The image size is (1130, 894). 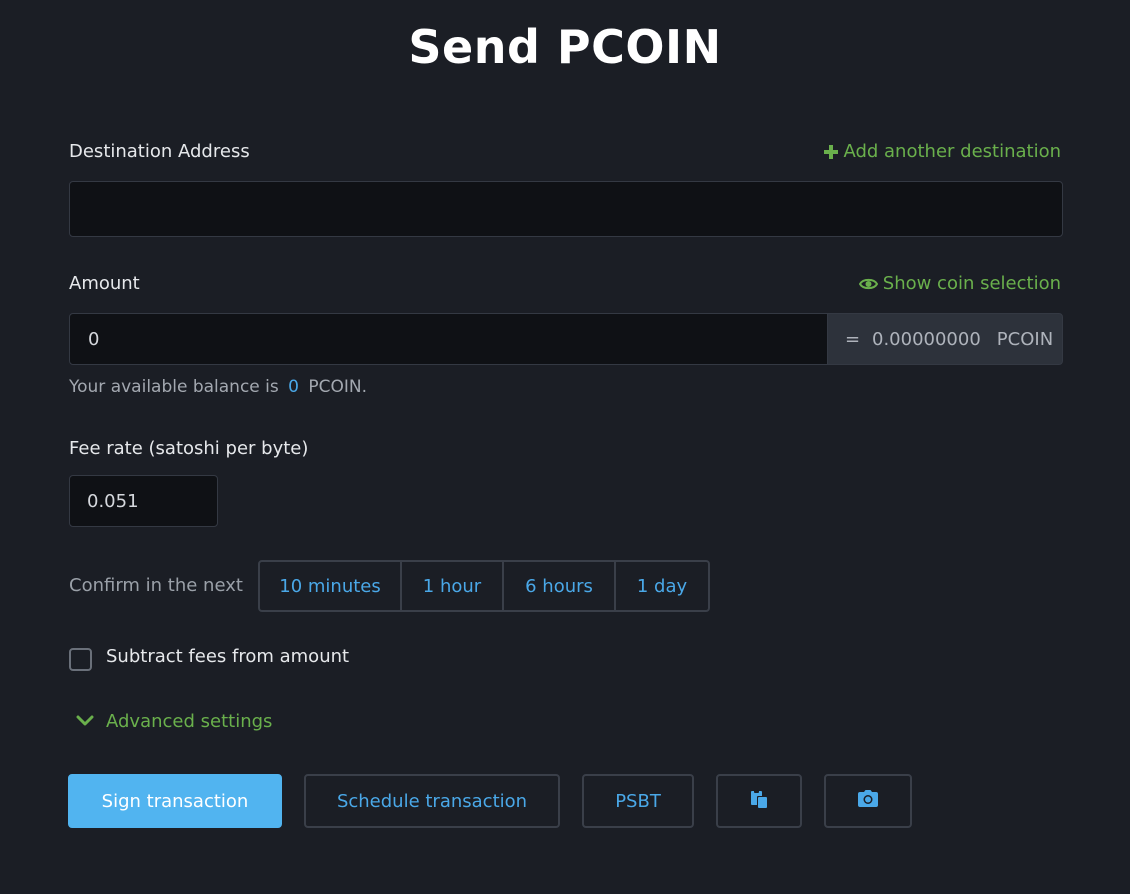 I want to click on add-destination-link: Add another destination, so click(x=942, y=151).